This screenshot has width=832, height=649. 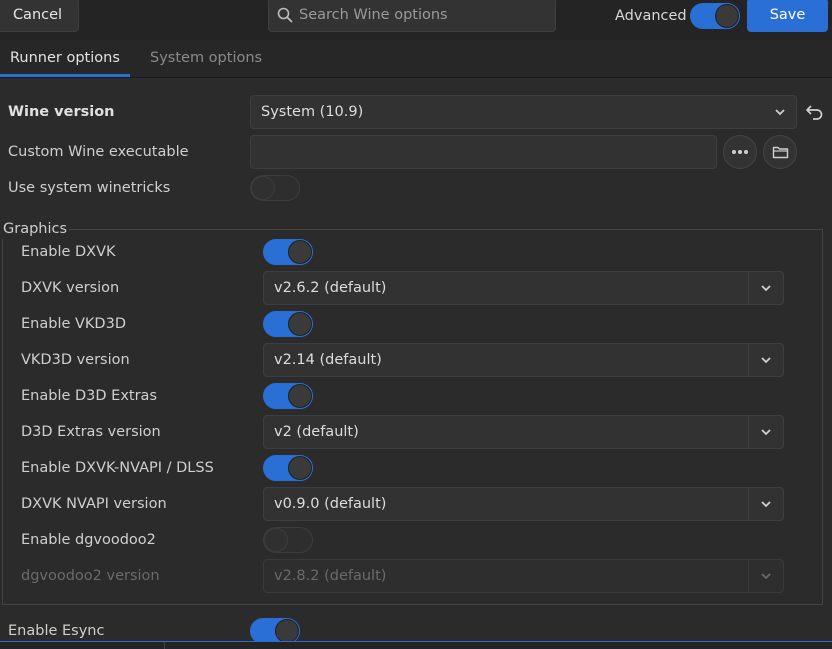 I want to click on advanced-switch, so click(x=715, y=16).